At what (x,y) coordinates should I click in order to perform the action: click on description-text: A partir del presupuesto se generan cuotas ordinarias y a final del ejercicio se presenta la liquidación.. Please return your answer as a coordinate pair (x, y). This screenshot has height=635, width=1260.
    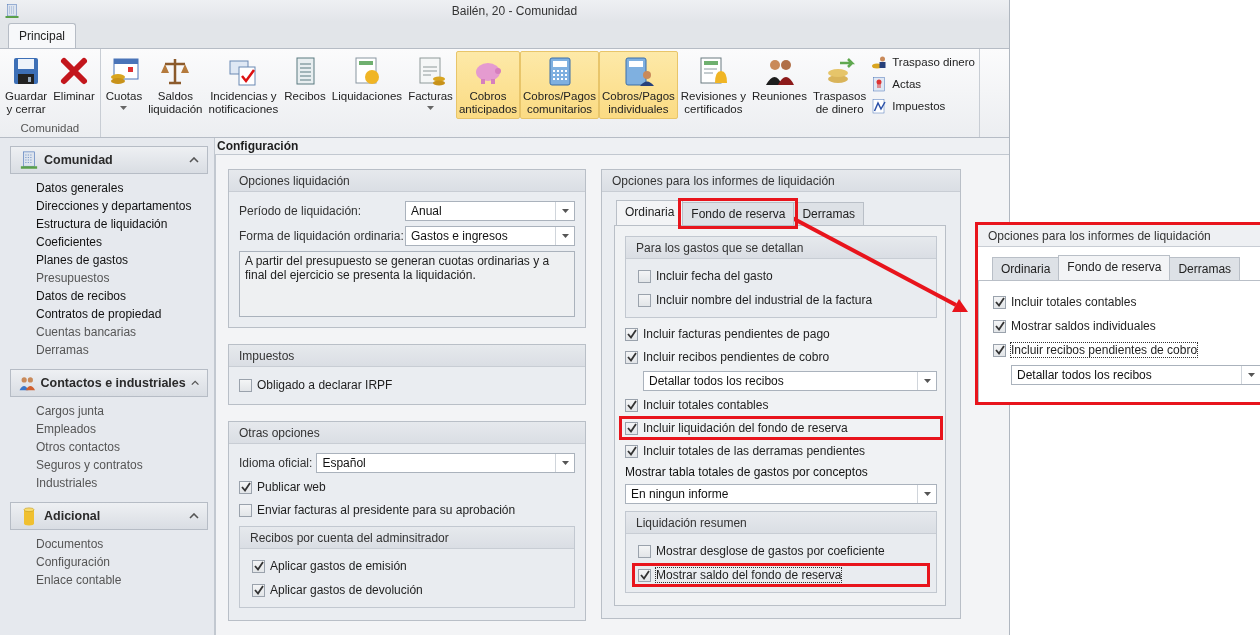
    Looking at the image, I should click on (407, 284).